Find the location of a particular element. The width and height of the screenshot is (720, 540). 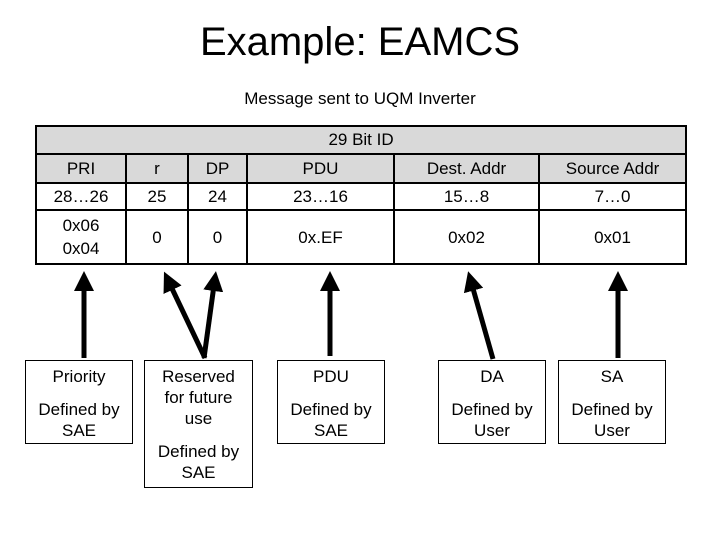

sa-box-title: SA is located at coordinates (612, 376).